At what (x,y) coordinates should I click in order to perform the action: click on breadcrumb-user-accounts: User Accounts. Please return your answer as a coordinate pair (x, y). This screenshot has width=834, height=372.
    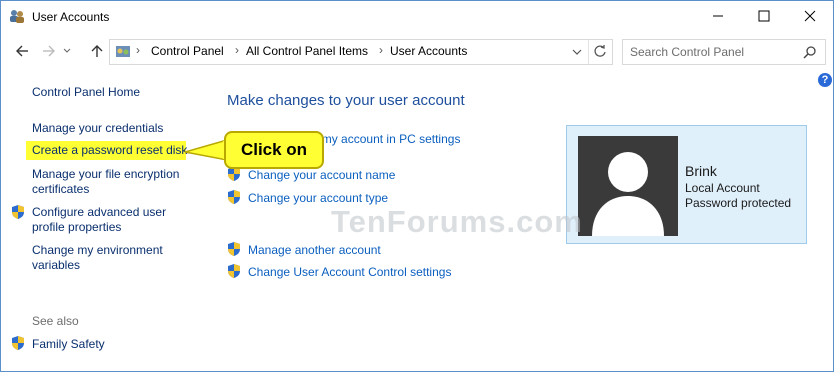
    Looking at the image, I should click on (428, 51).